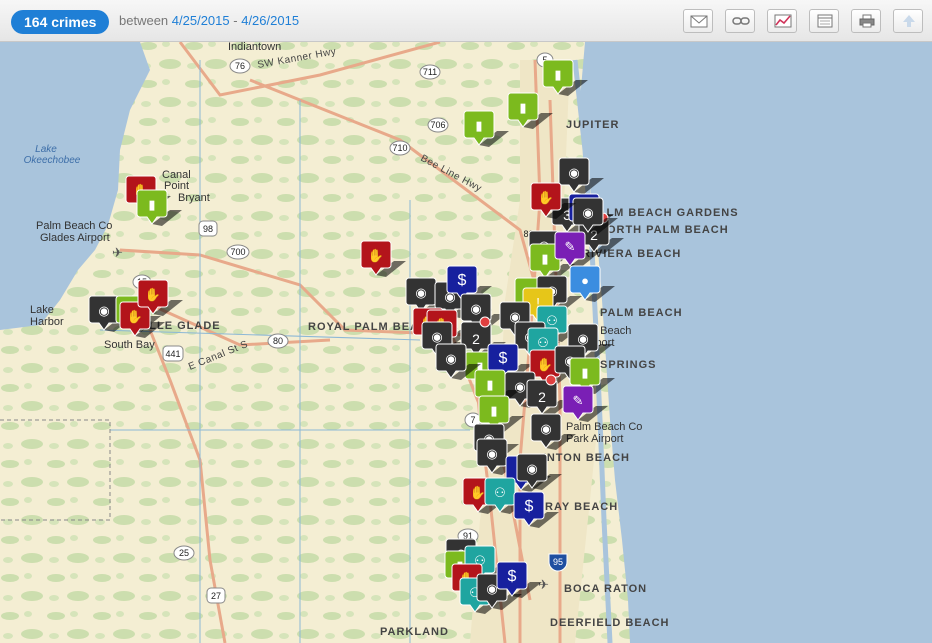  I want to click on svg-text: 700, so click(237, 252).